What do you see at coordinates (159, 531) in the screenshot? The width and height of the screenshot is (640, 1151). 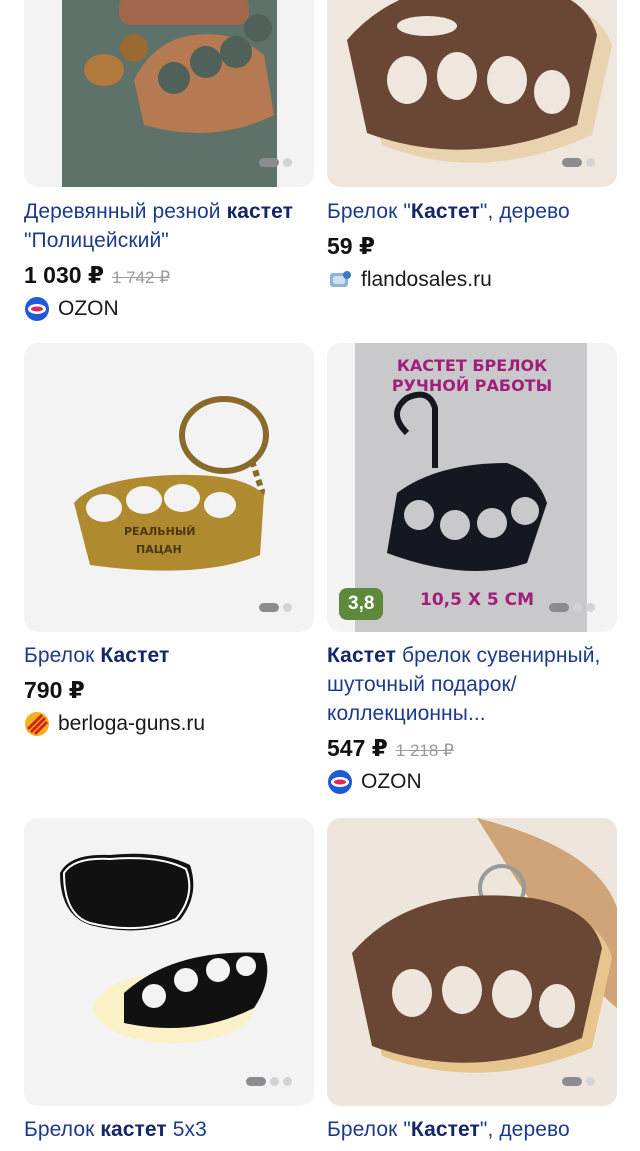 I see `image-caption-line: РЕАЛЬНЫЙ` at bounding box center [159, 531].